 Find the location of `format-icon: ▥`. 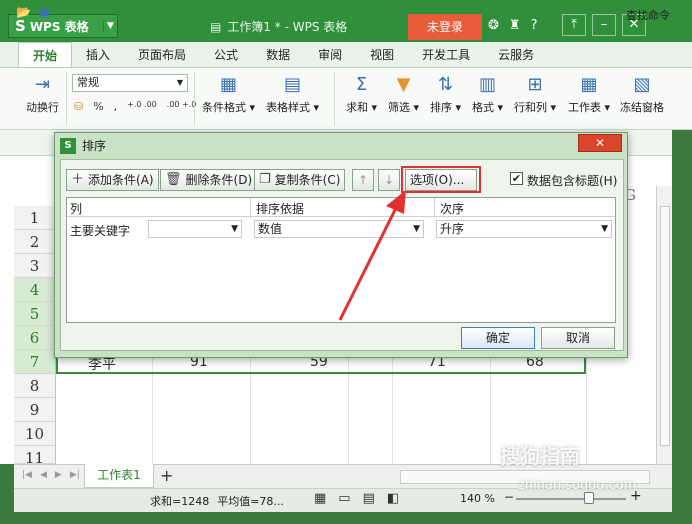

format-icon: ▥ is located at coordinates (488, 84).